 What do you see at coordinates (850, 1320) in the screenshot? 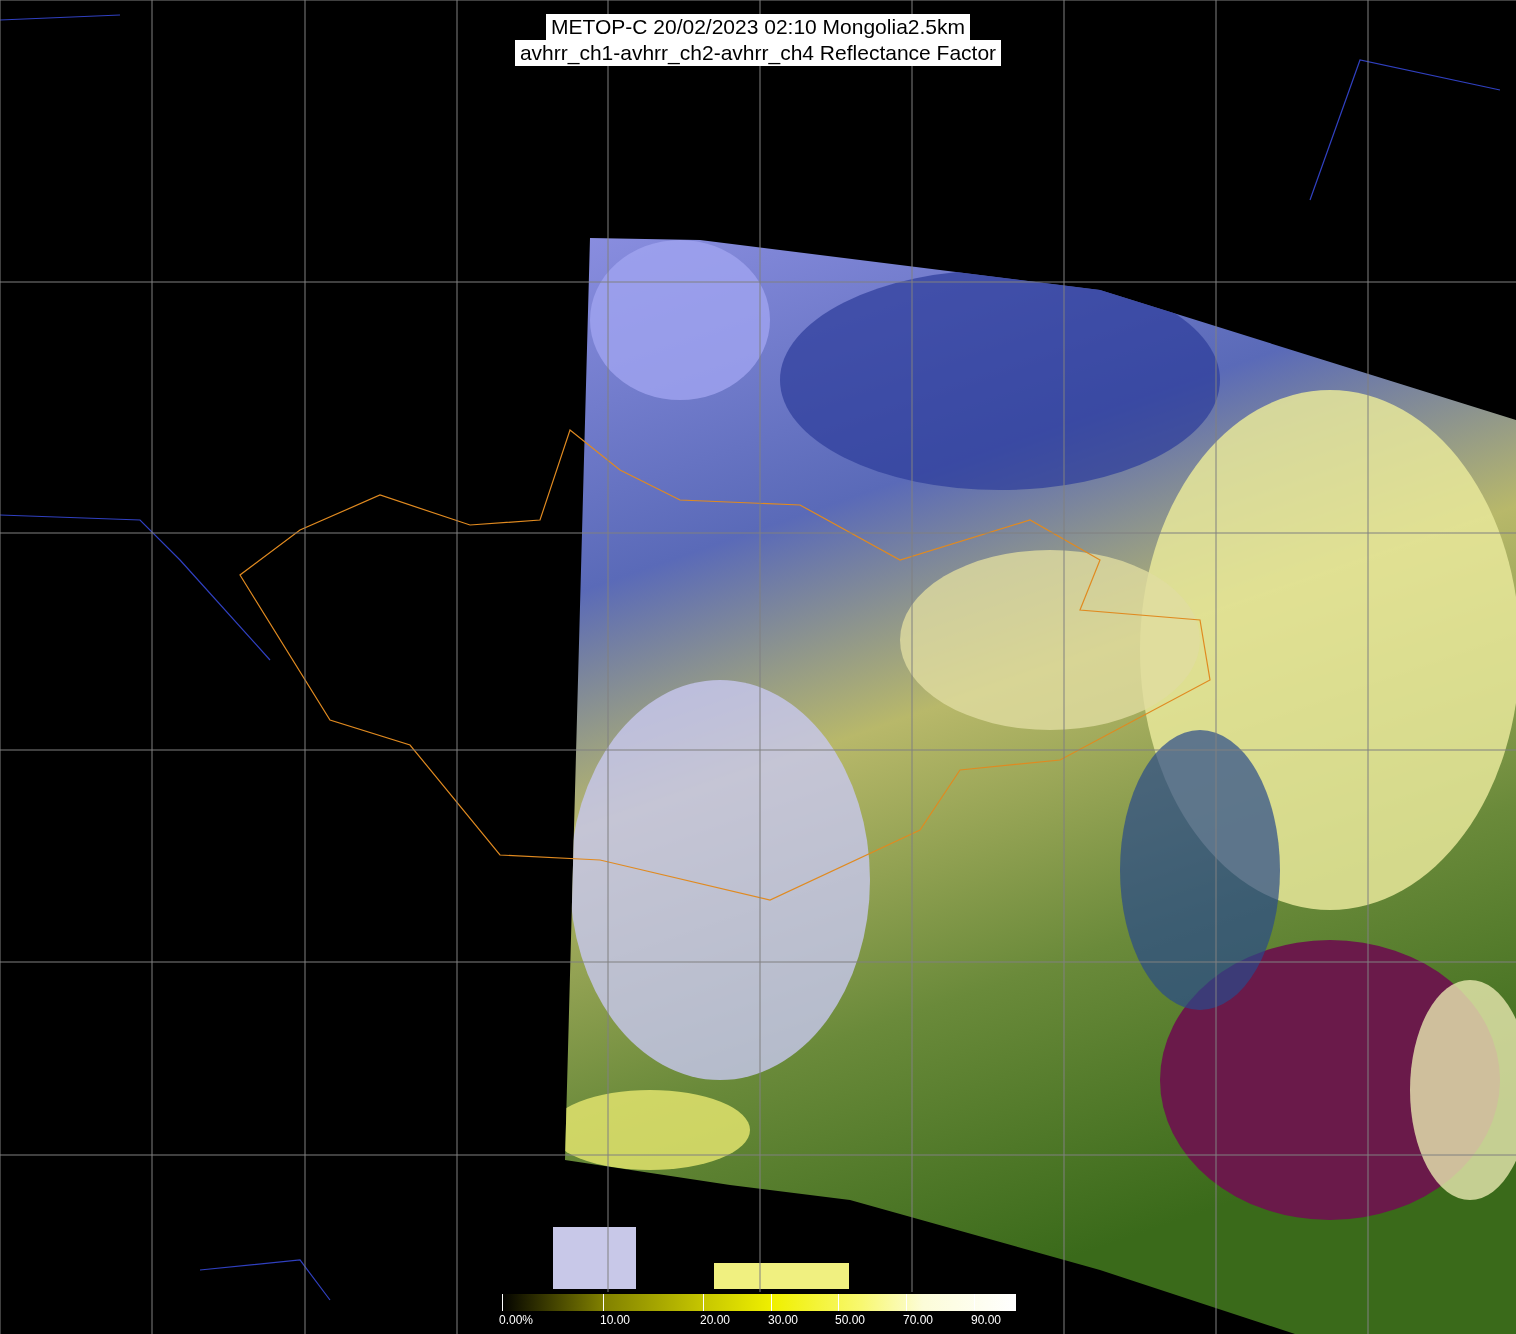
I see `scale-label: 50.00` at bounding box center [850, 1320].